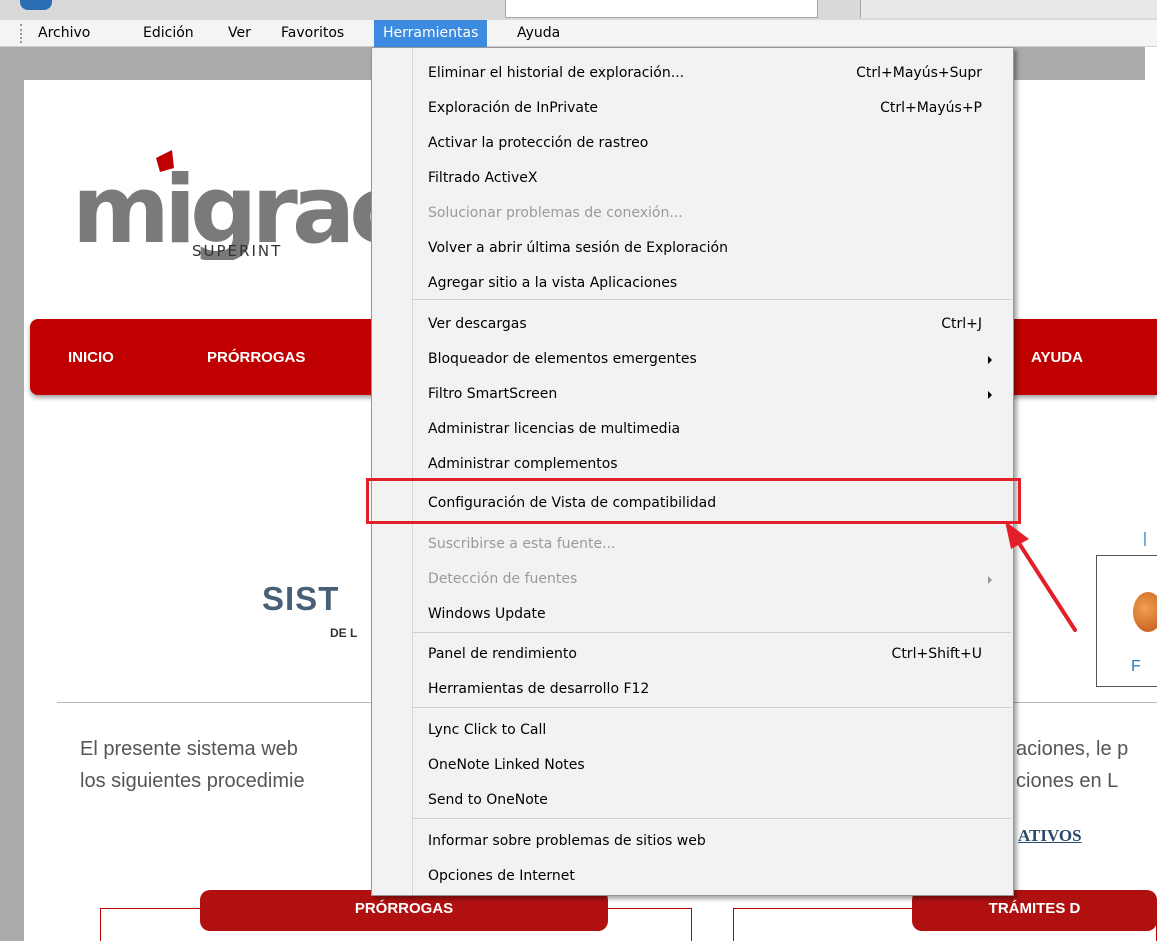  What do you see at coordinates (64, 33) in the screenshot?
I see `menu-archivo: Archivo` at bounding box center [64, 33].